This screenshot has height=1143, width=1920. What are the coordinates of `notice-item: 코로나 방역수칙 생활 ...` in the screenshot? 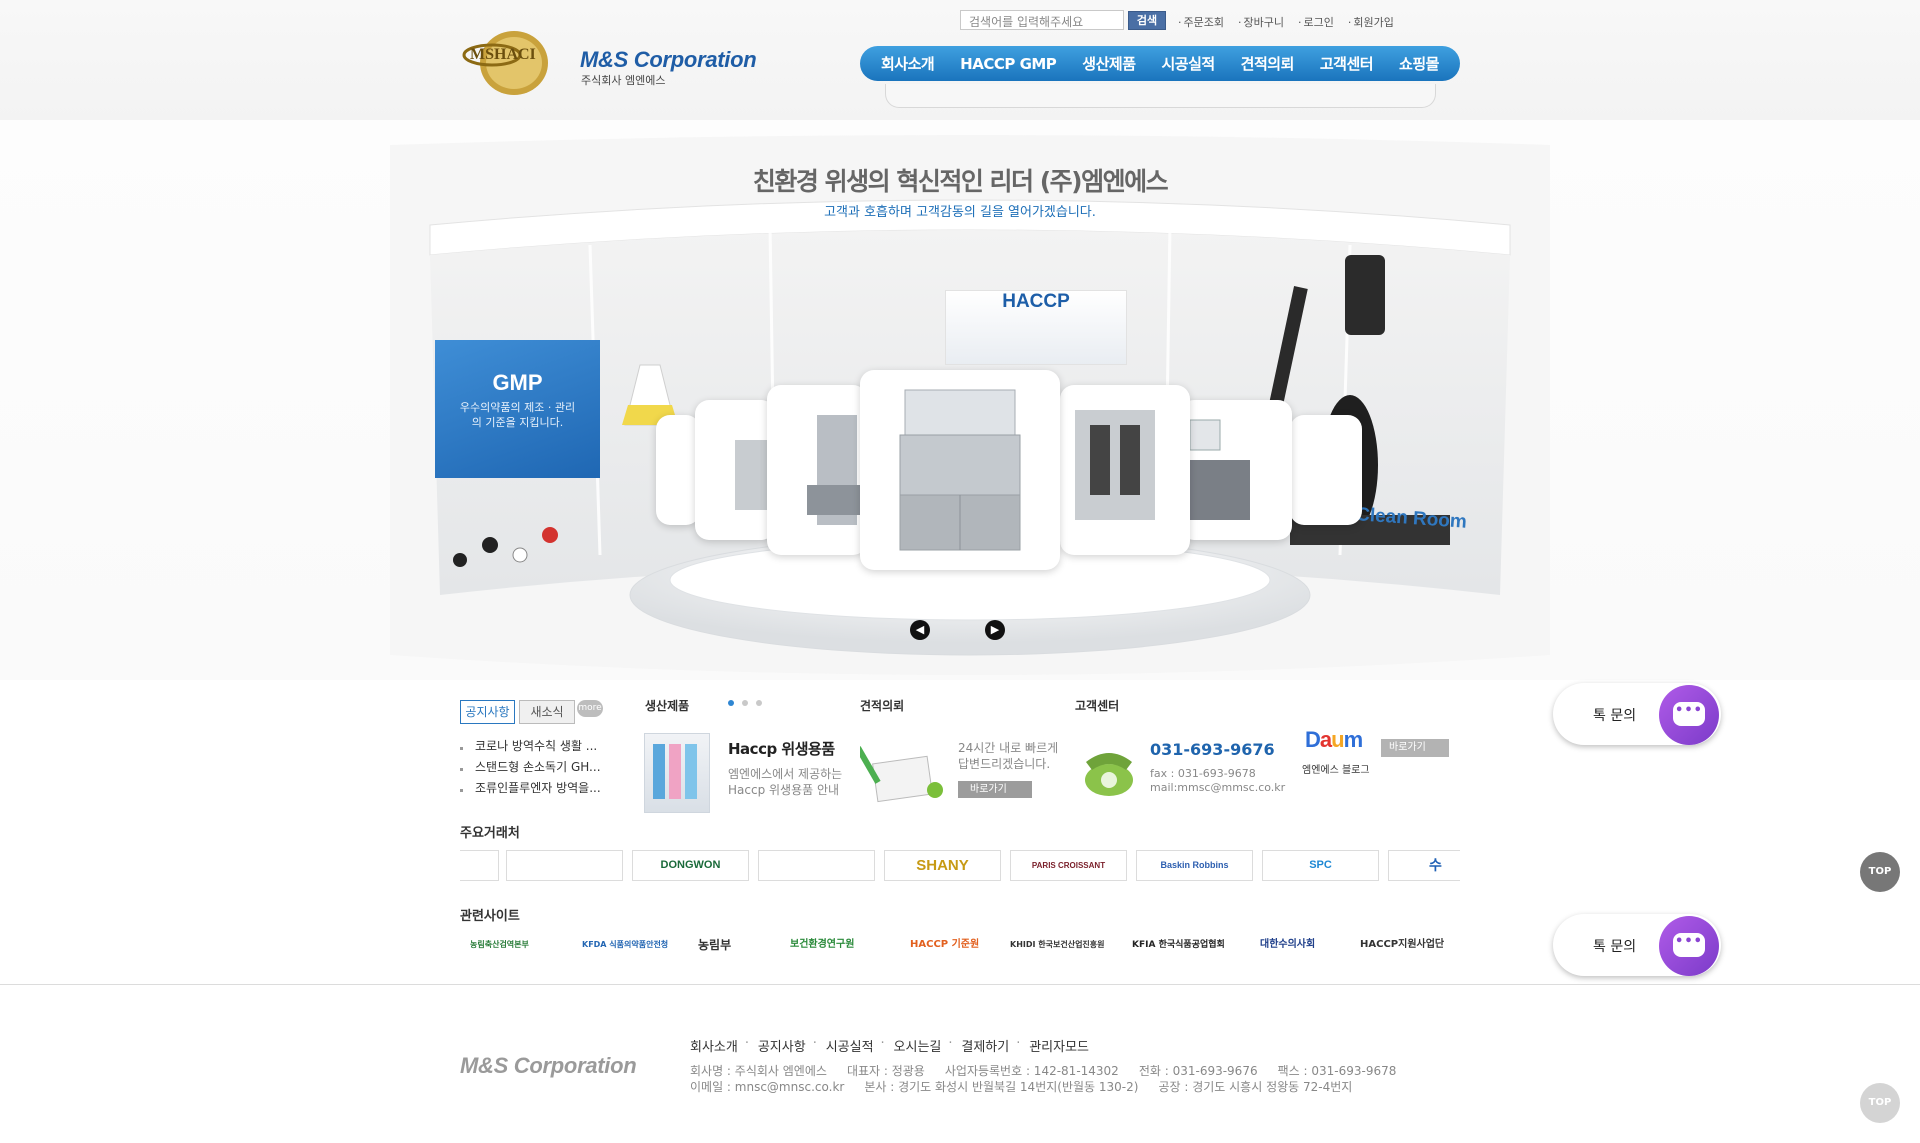 It's located at (540, 746).